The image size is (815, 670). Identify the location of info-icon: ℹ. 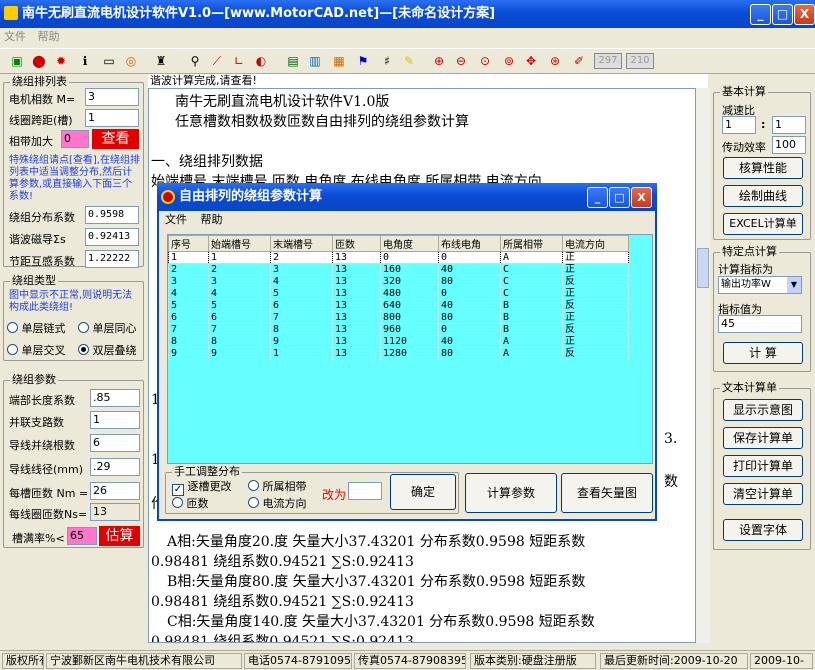
(85, 61).